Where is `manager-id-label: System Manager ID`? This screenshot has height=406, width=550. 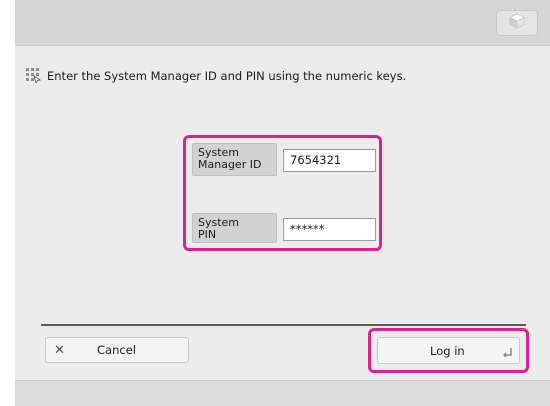
manager-id-label: System Manager ID is located at coordinates (234, 159).